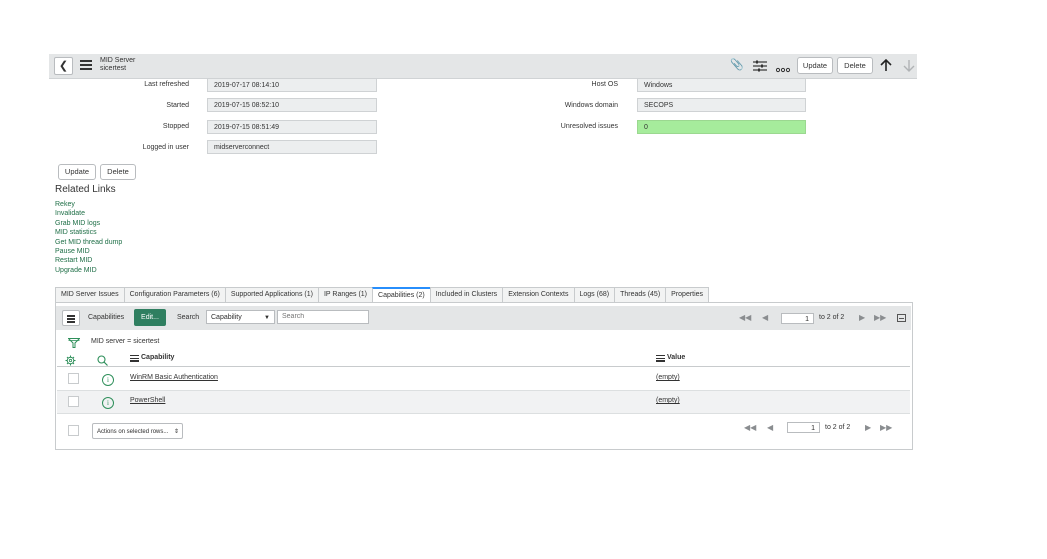 The height and width of the screenshot is (559, 1047). Describe the element at coordinates (65, 204) in the screenshot. I see `link-rekey: Rekey` at that location.